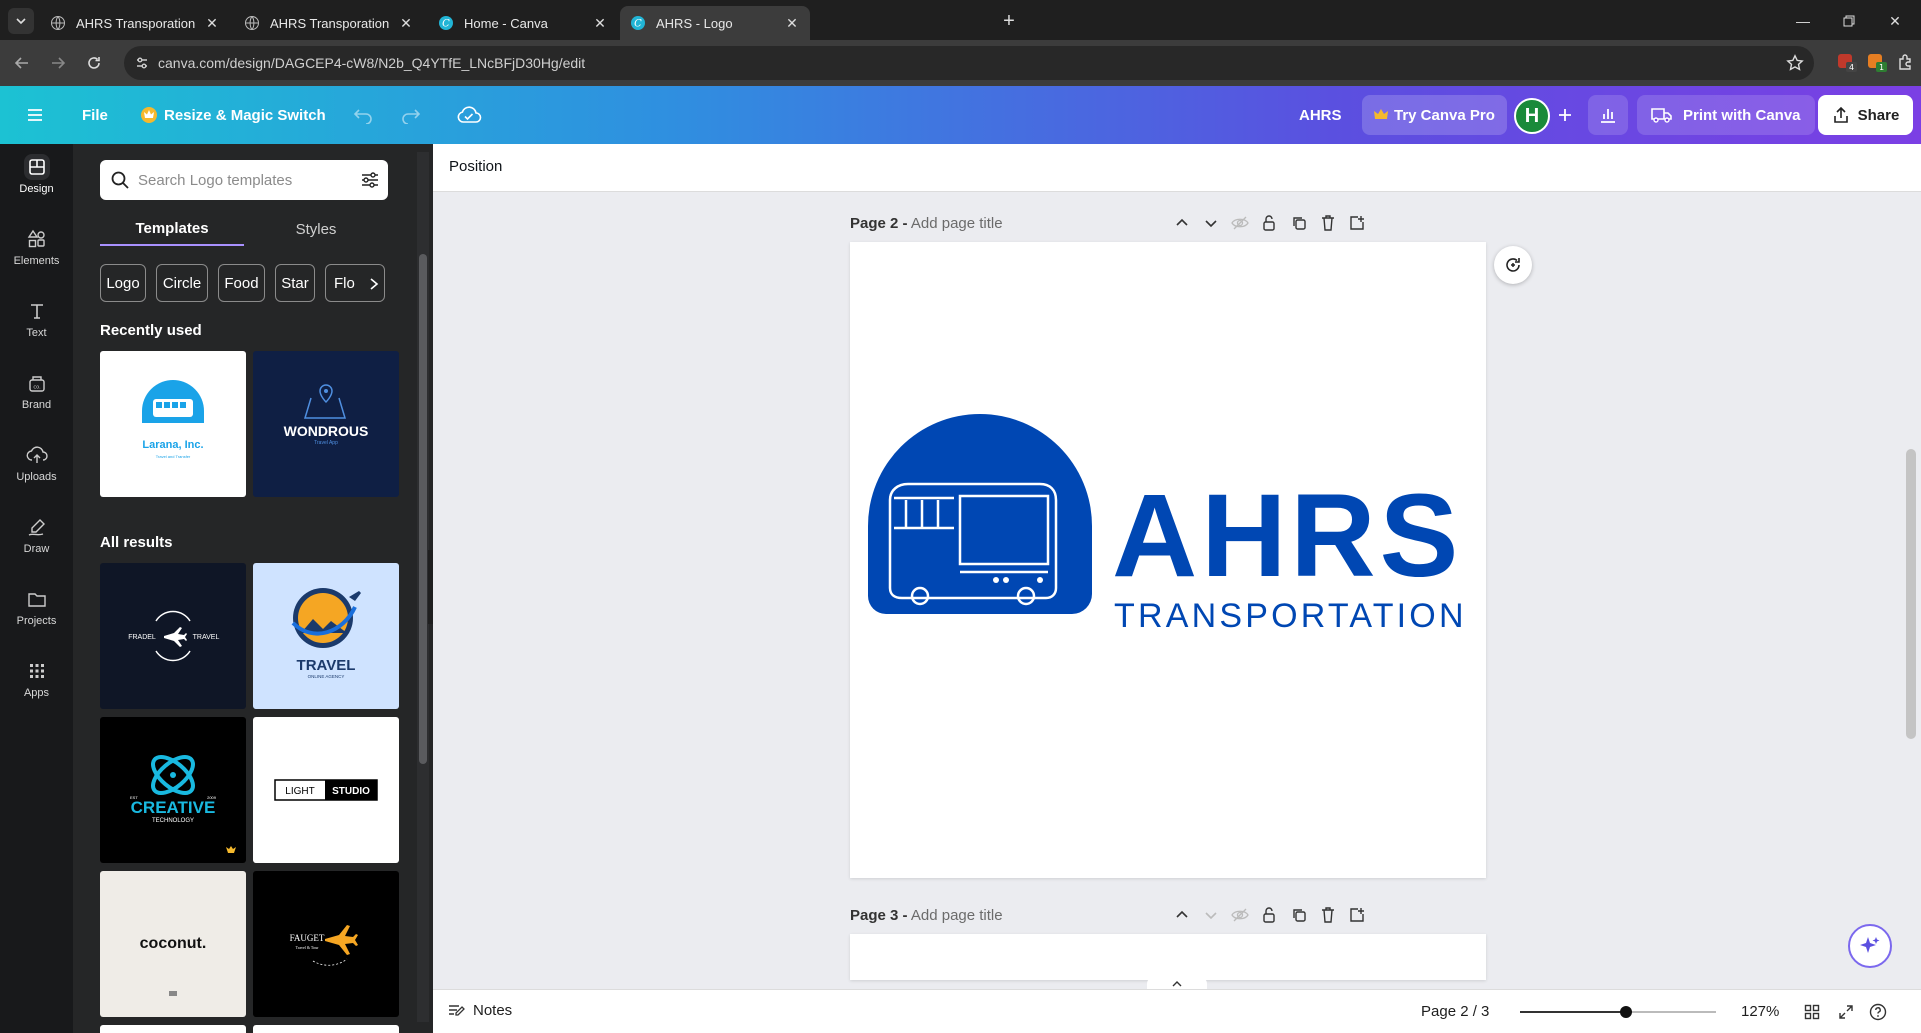  Describe the element at coordinates (173, 424) in the screenshot. I see `template-thumb-larana: Larana, Inc. Travel and Transfer` at that location.